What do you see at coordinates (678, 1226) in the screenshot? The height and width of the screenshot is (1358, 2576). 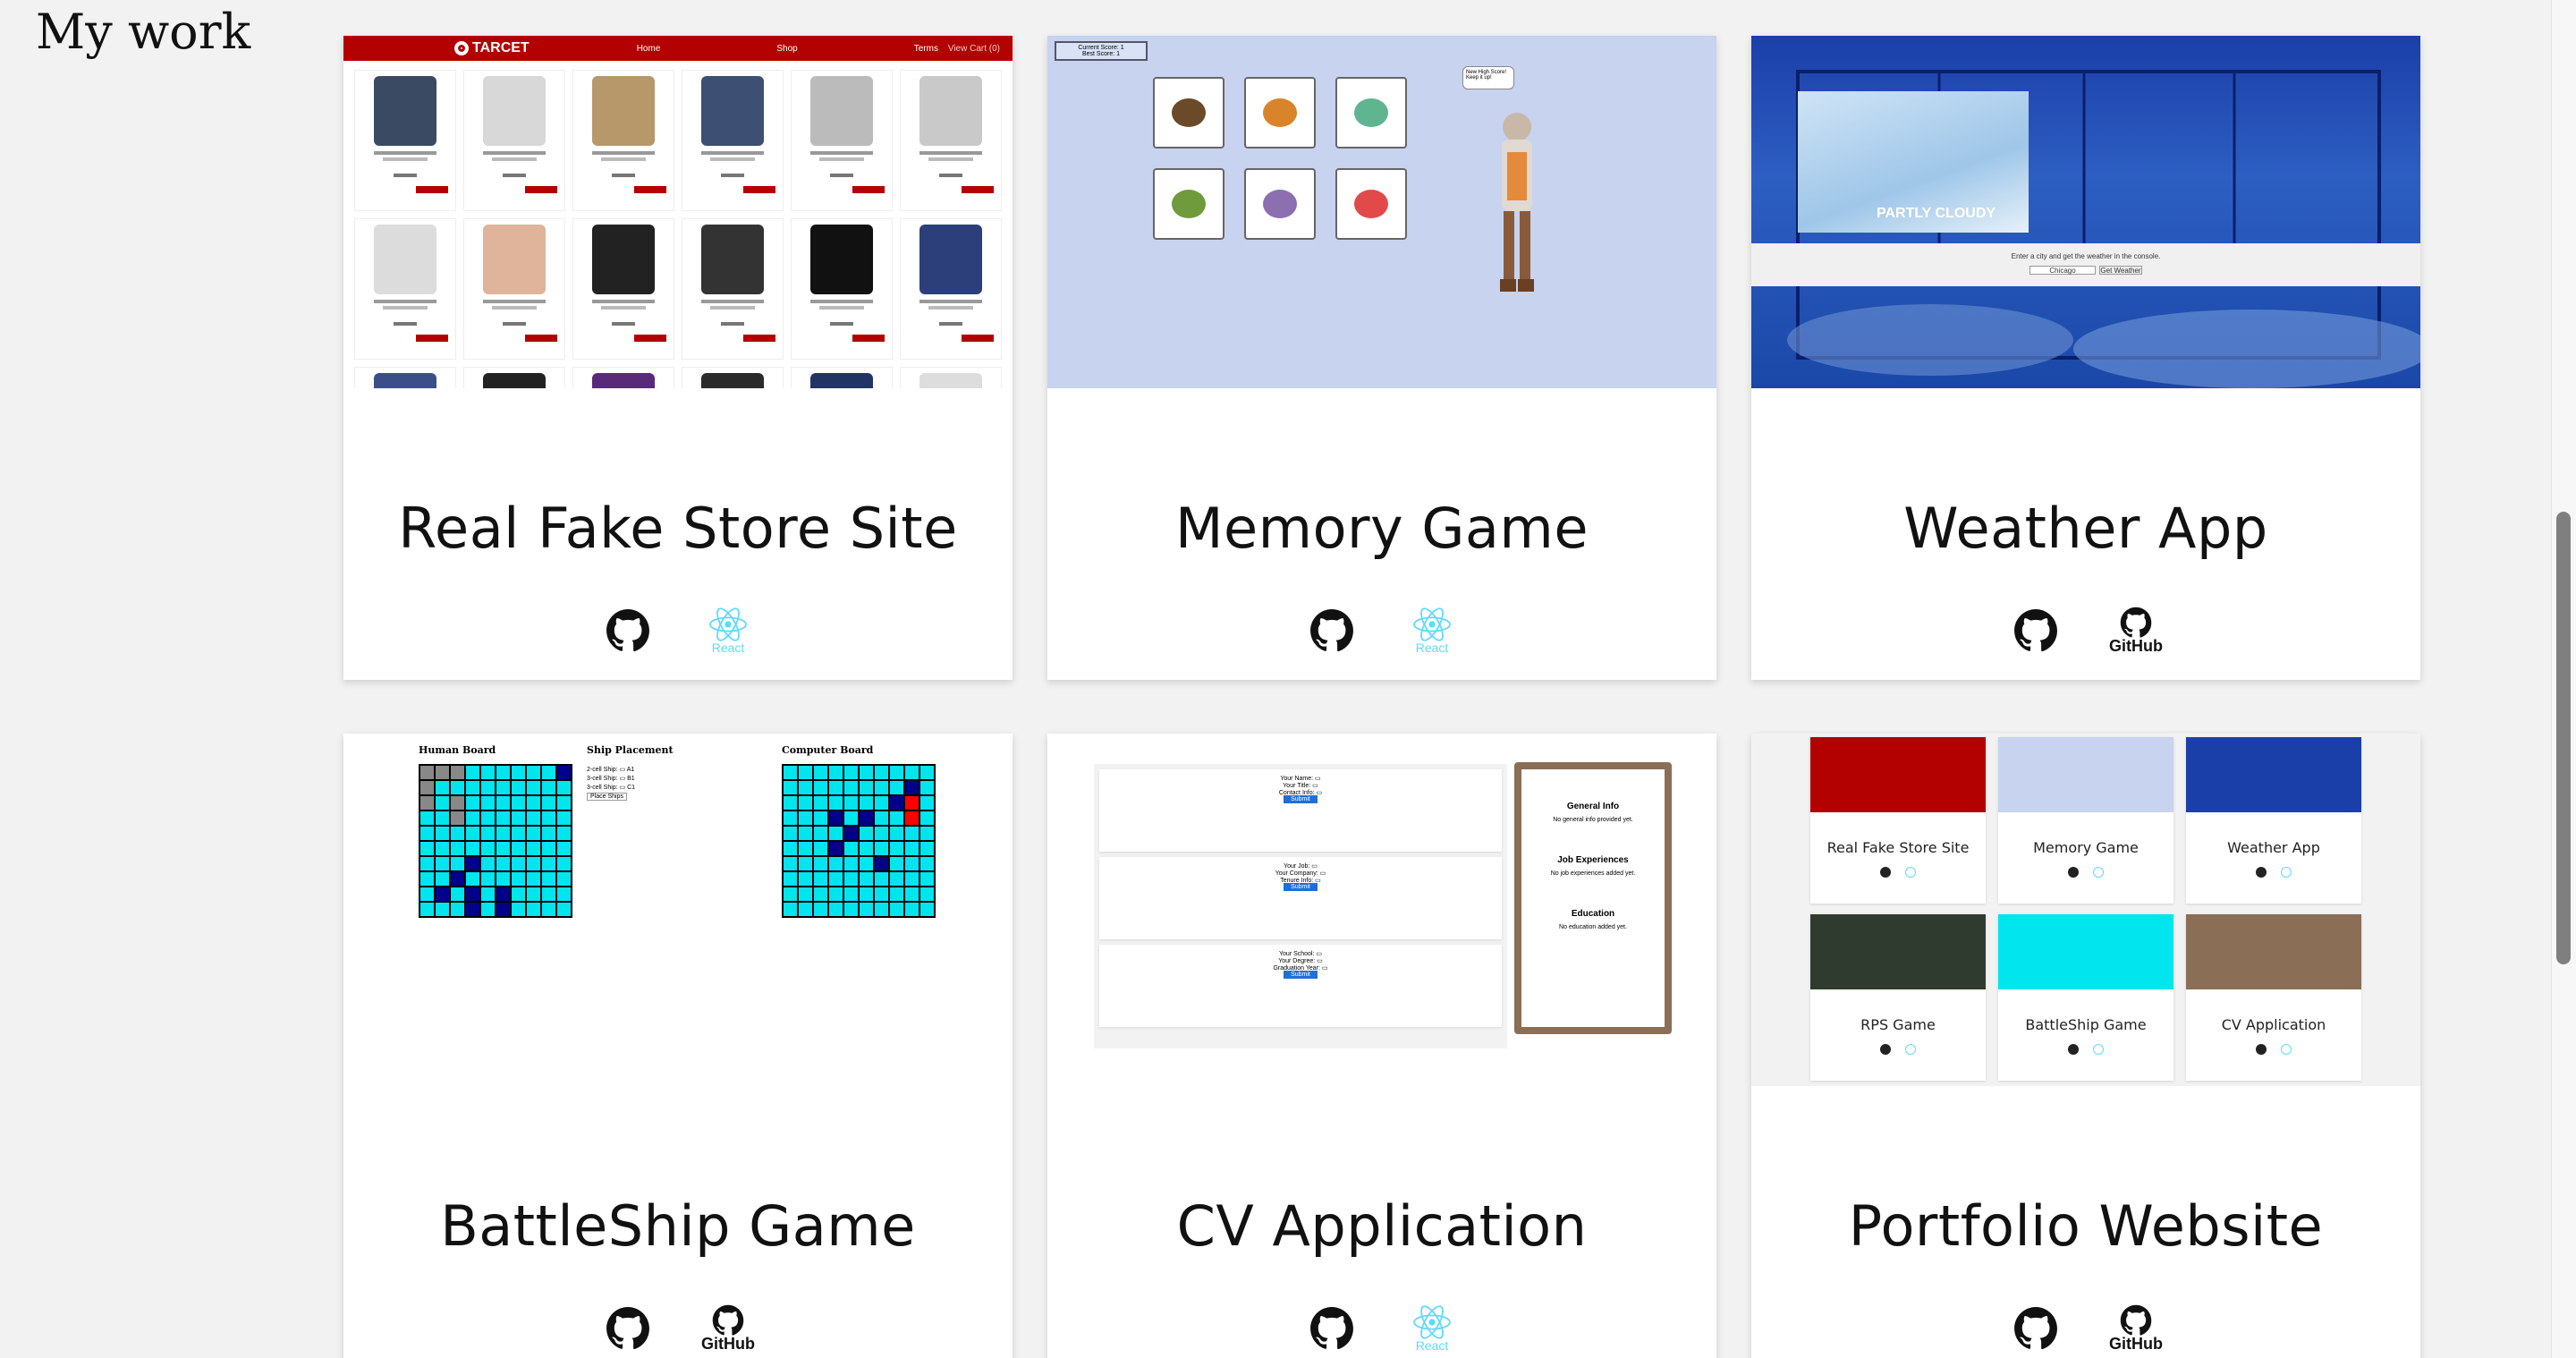 I see `project-title: BattleShip Game` at bounding box center [678, 1226].